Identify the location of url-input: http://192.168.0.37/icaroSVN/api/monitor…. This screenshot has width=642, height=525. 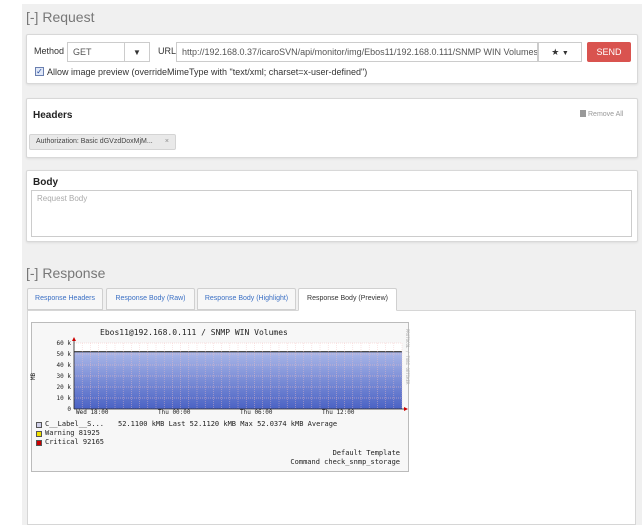
(357, 52).